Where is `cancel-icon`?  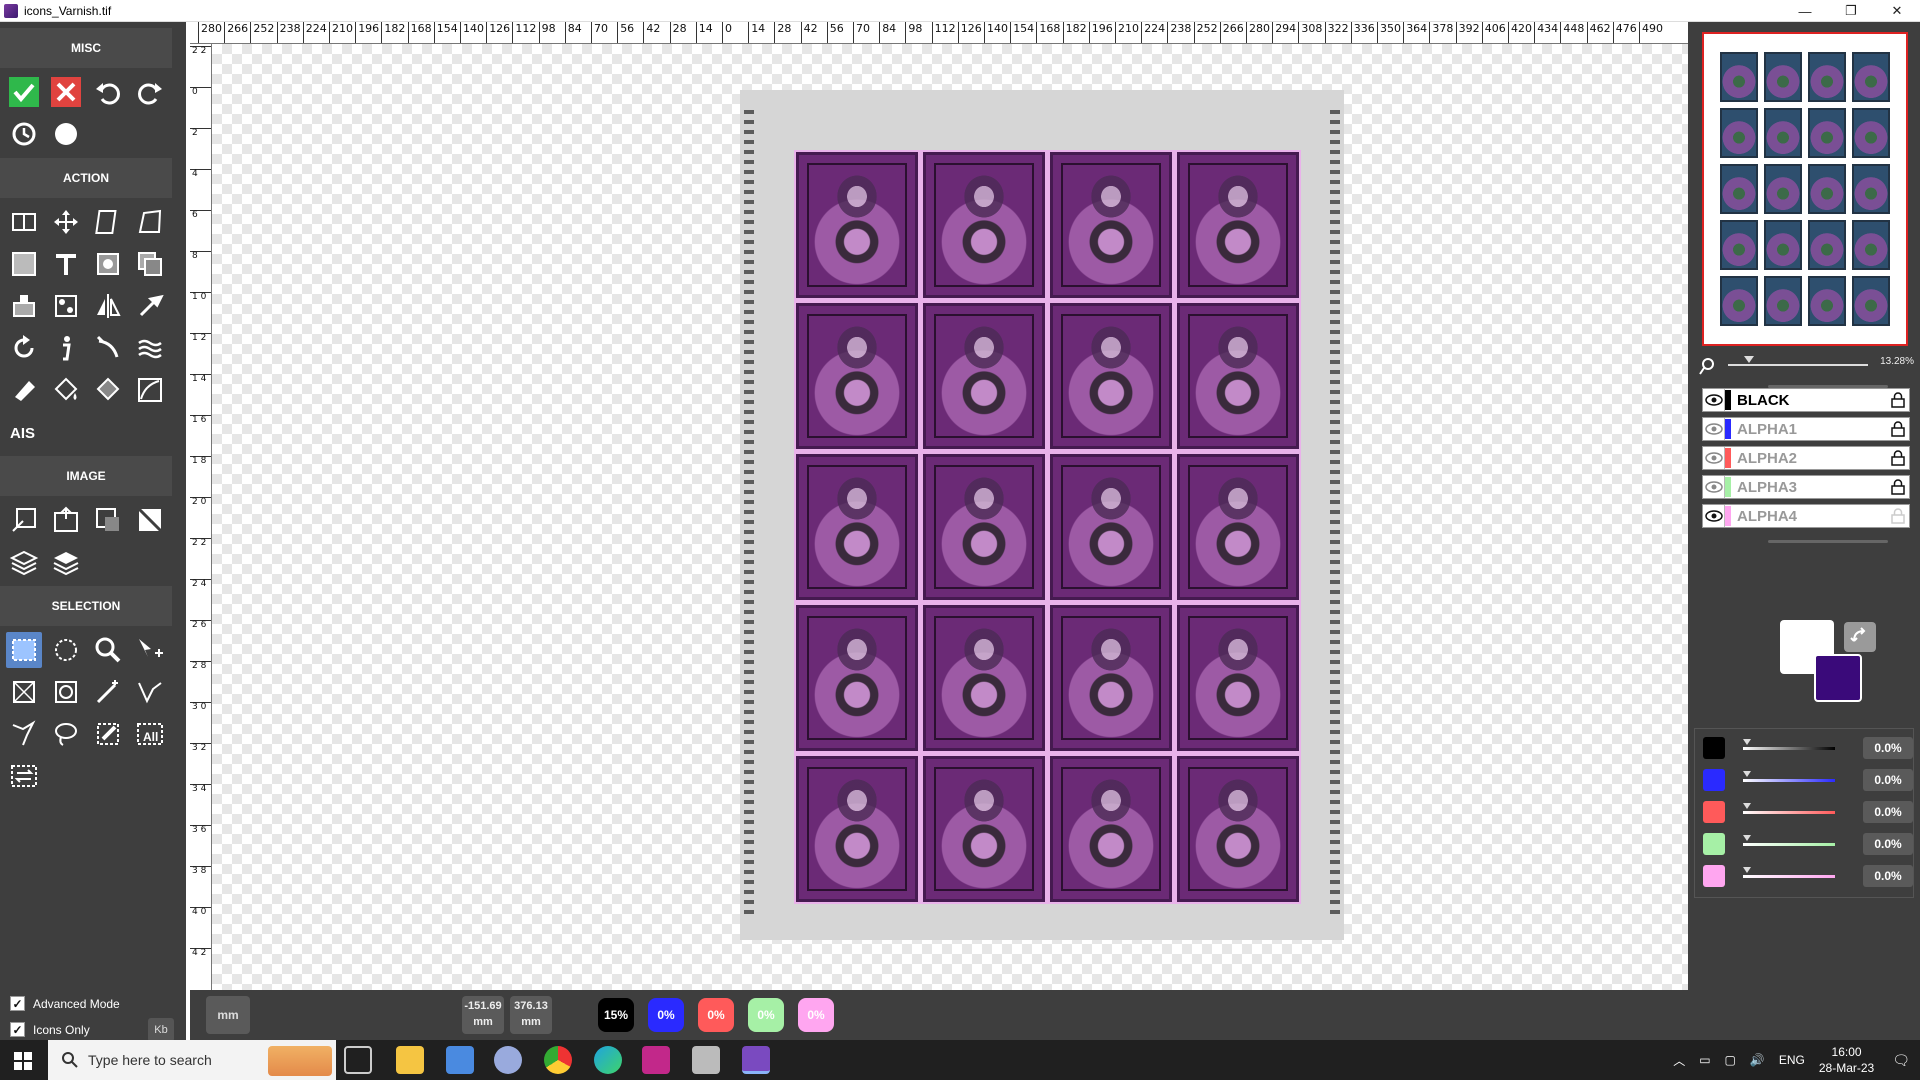
cancel-icon is located at coordinates (66, 92).